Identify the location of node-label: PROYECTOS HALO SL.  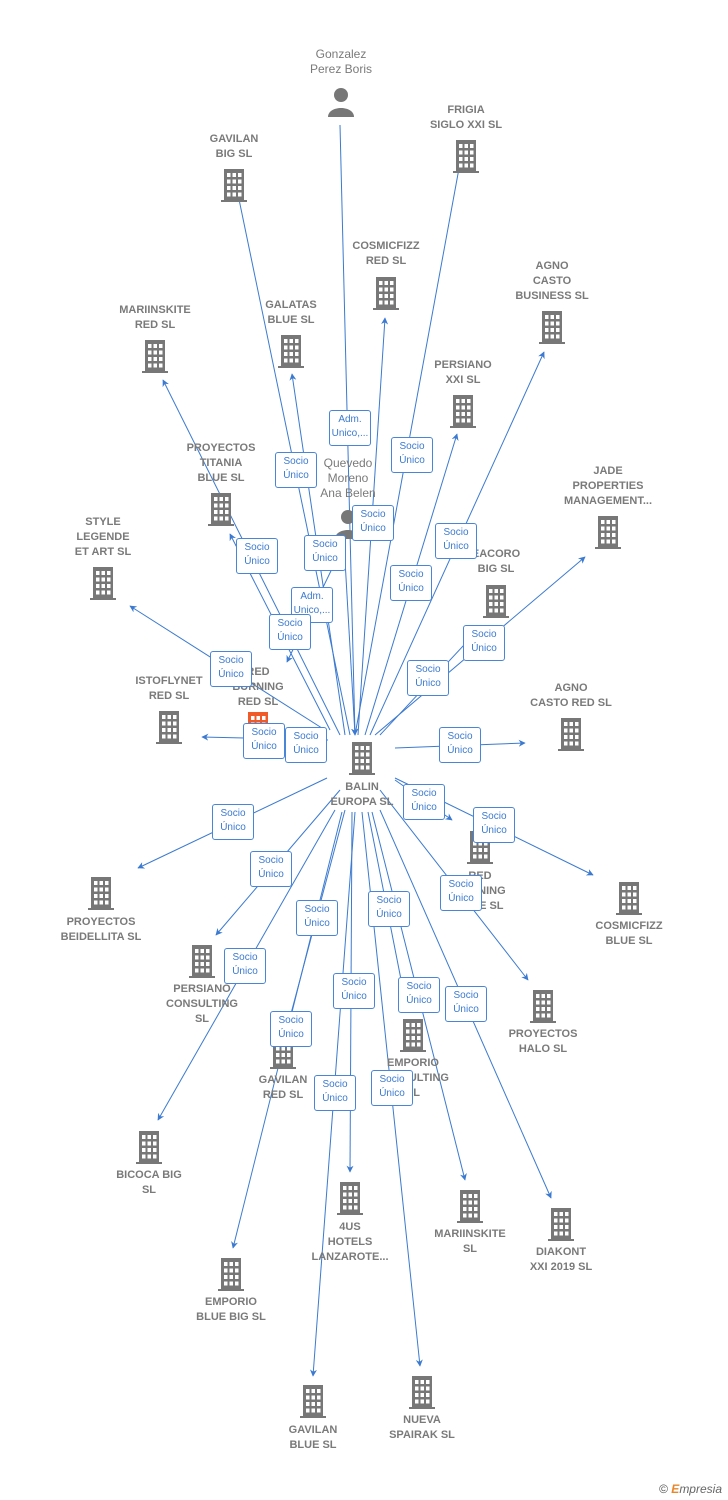
(543, 1042).